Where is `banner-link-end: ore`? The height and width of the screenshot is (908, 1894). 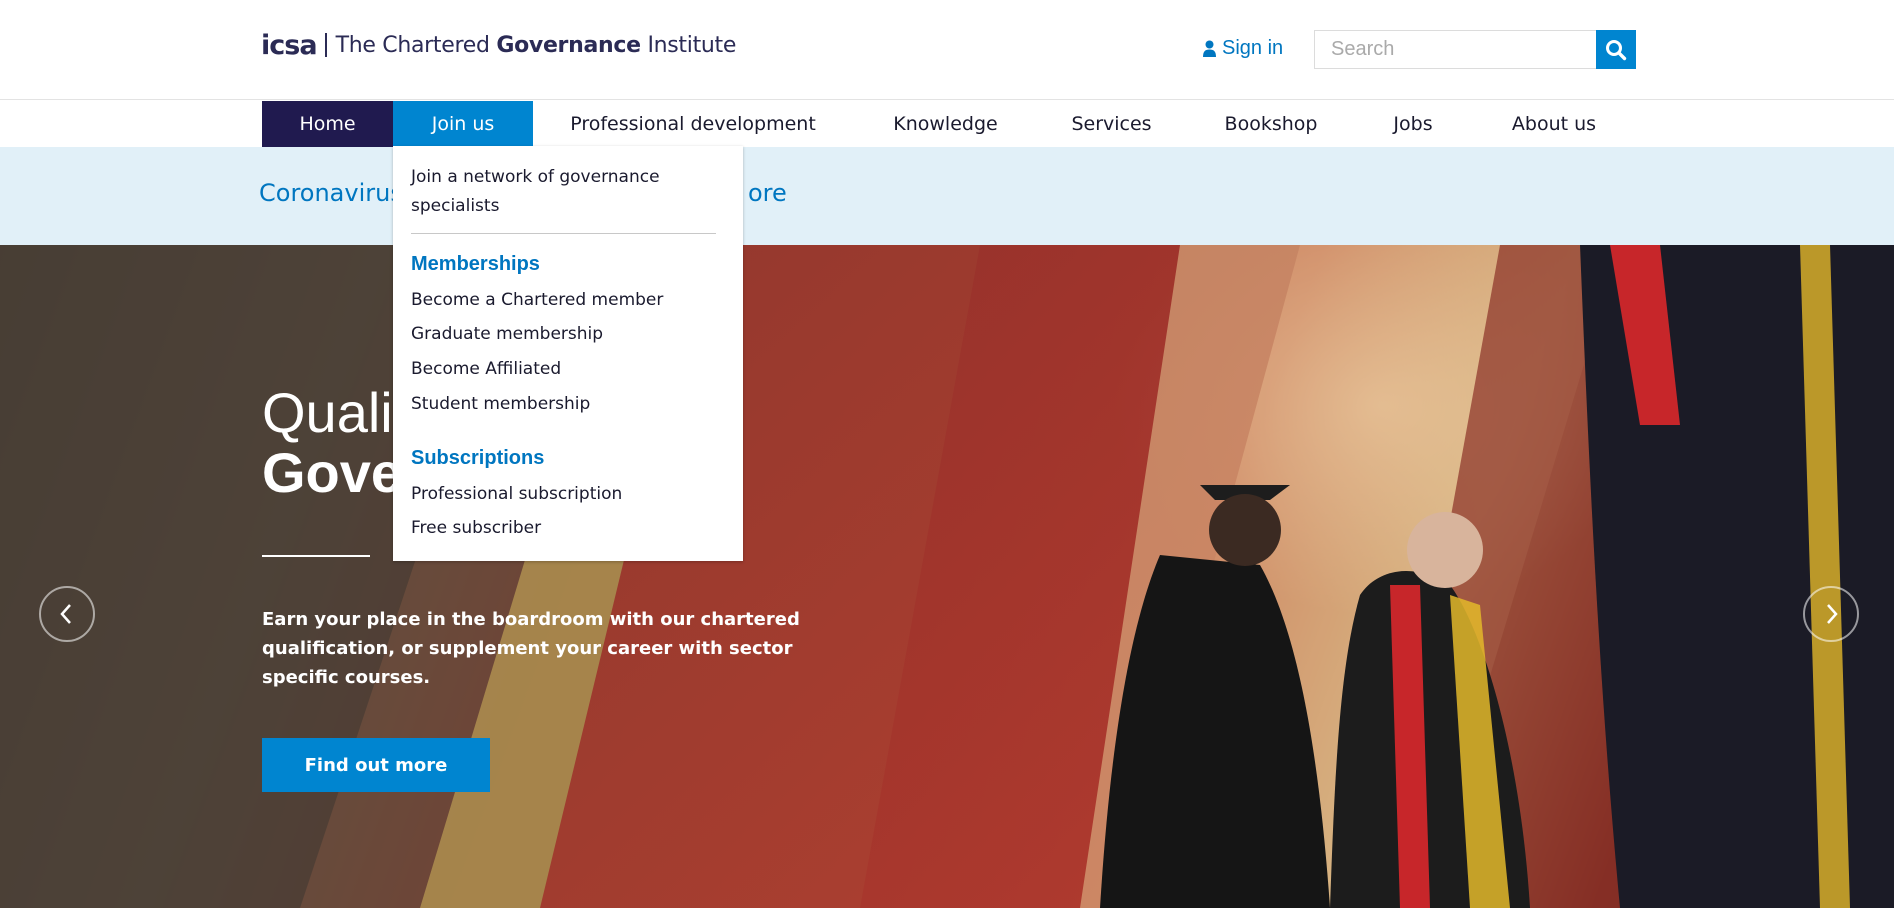 banner-link-end: ore is located at coordinates (767, 193).